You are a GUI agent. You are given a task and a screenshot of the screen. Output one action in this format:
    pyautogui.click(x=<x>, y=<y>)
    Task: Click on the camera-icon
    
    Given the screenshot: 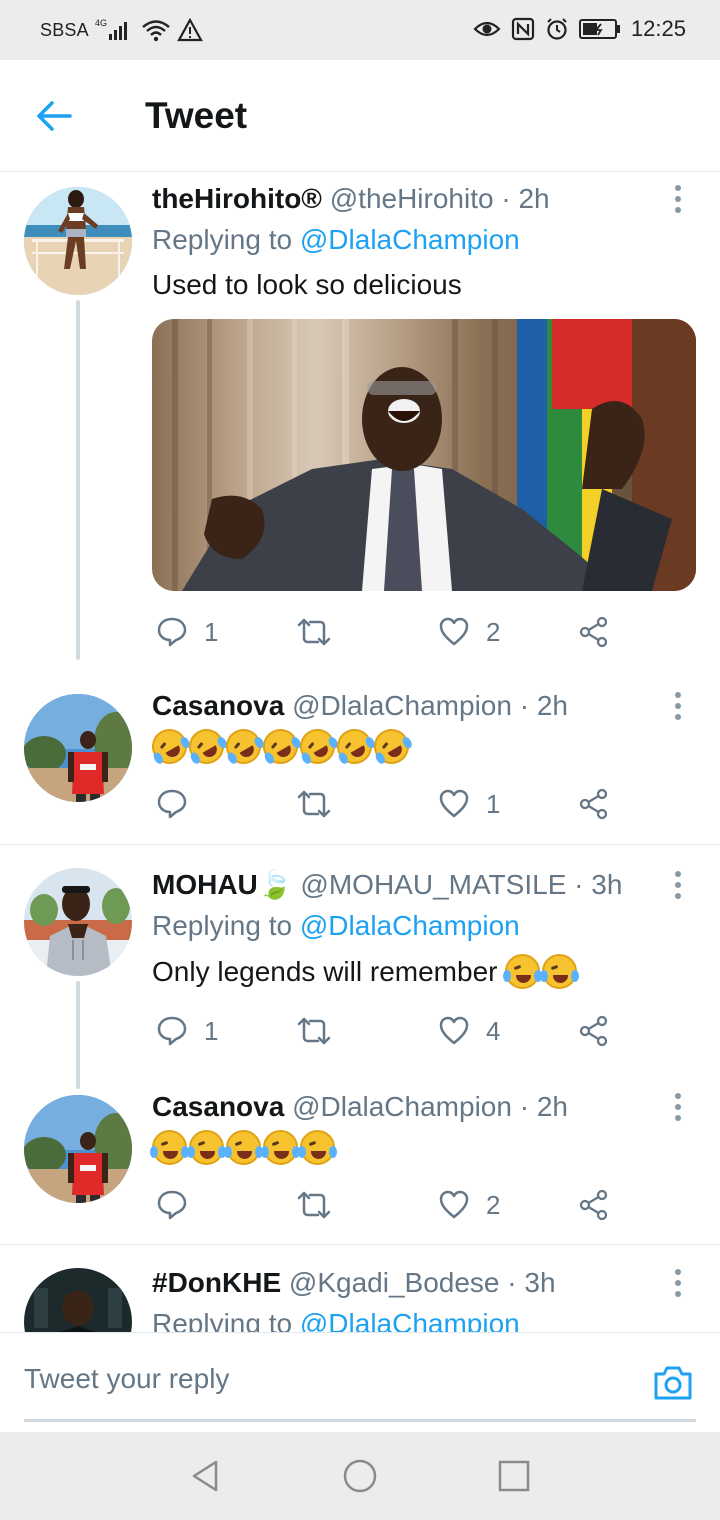 What is the action you would take?
    pyautogui.click(x=673, y=1383)
    